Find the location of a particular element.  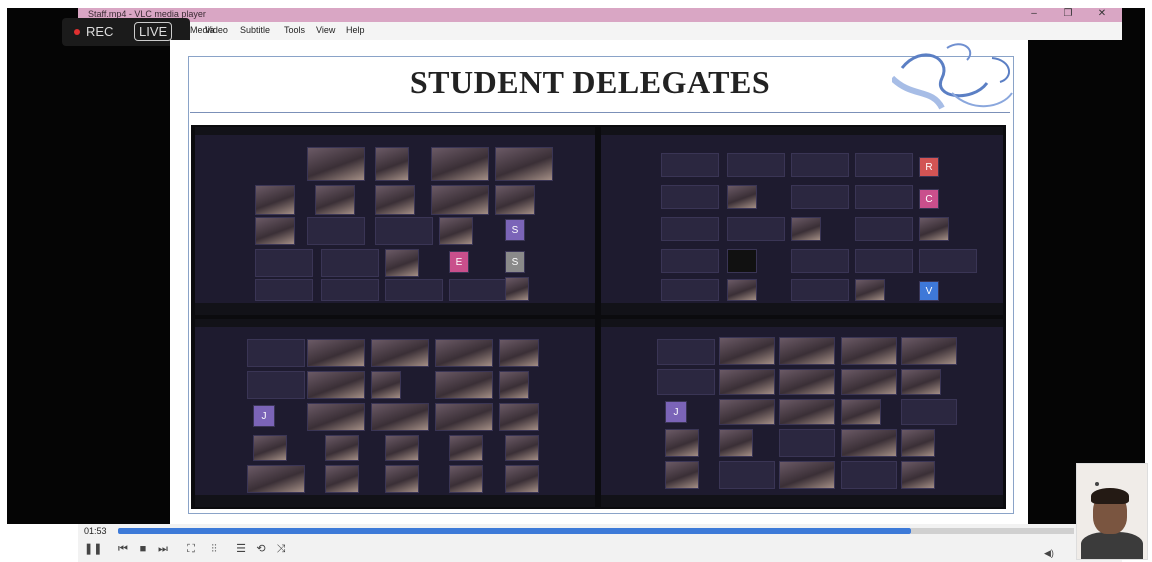

fullscreen-icon: ⛶ is located at coordinates (191, 549).